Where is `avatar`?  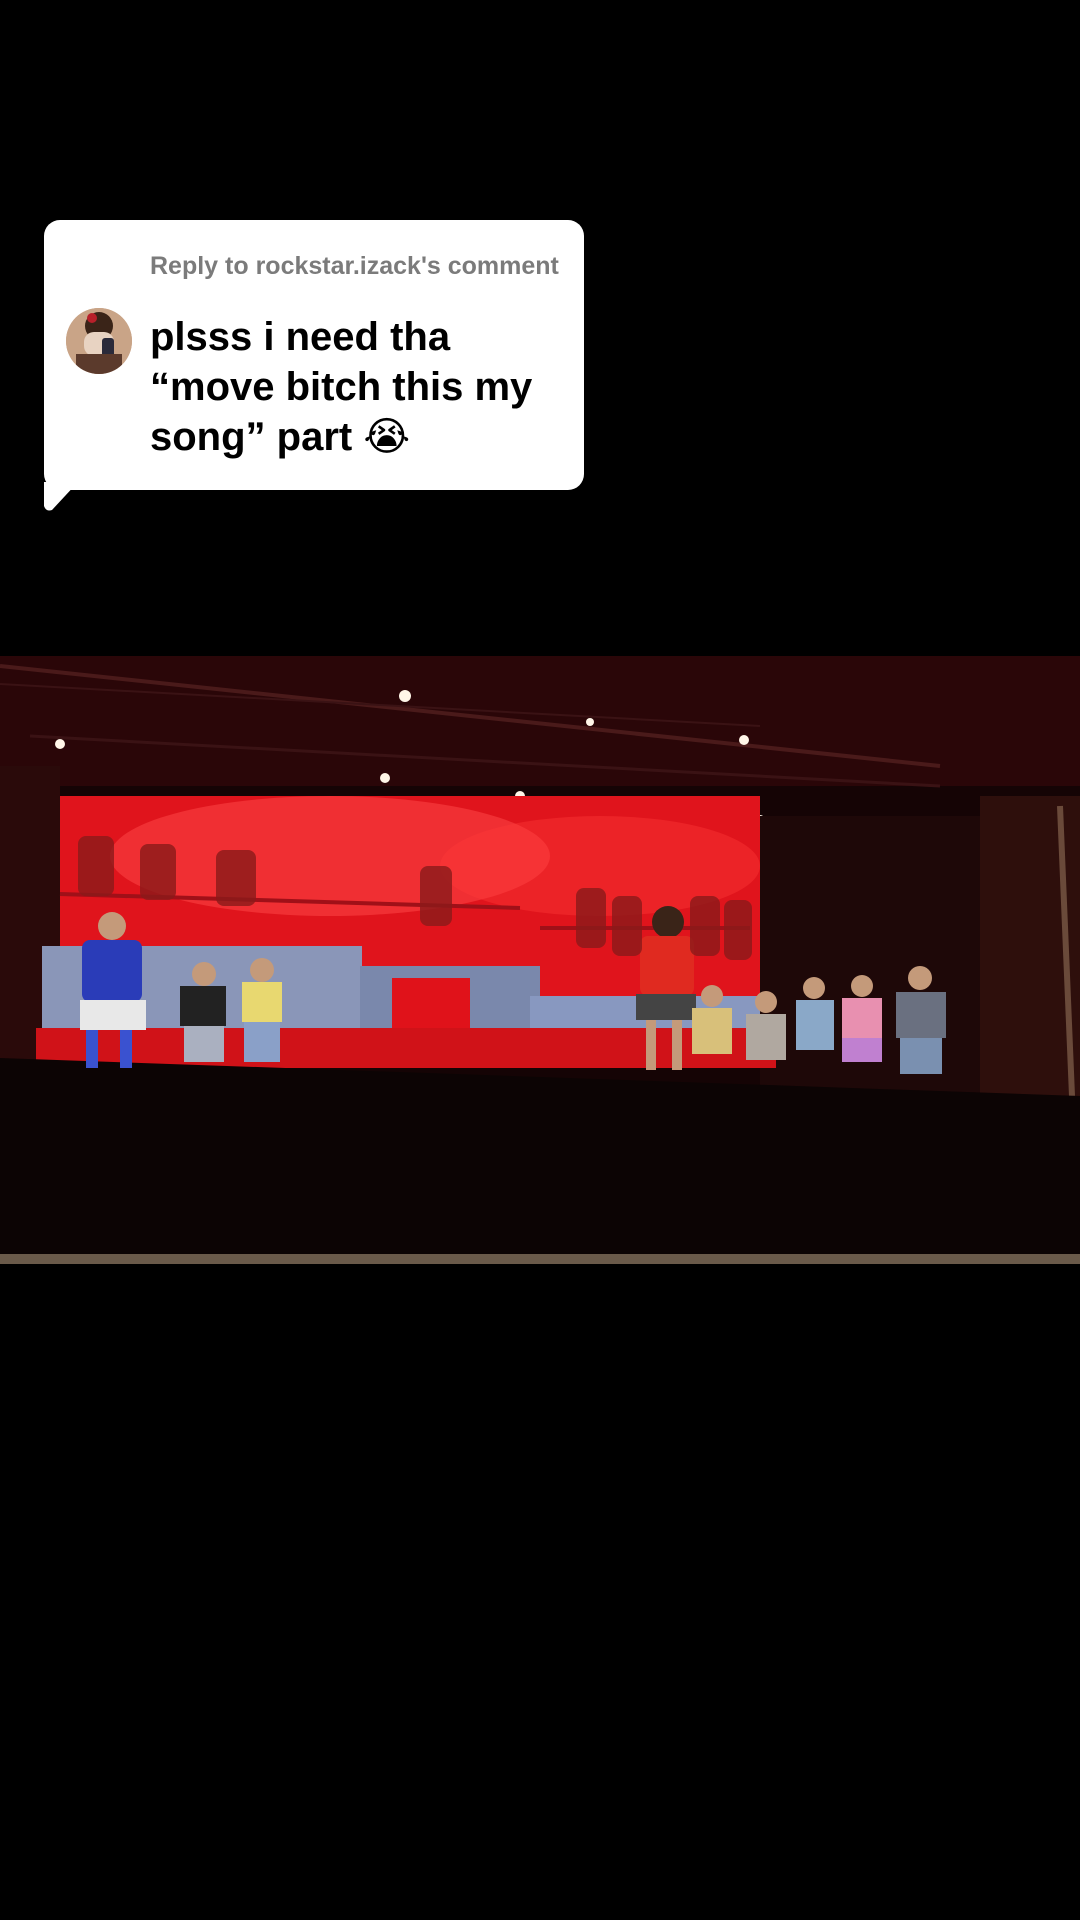
avatar is located at coordinates (99, 341).